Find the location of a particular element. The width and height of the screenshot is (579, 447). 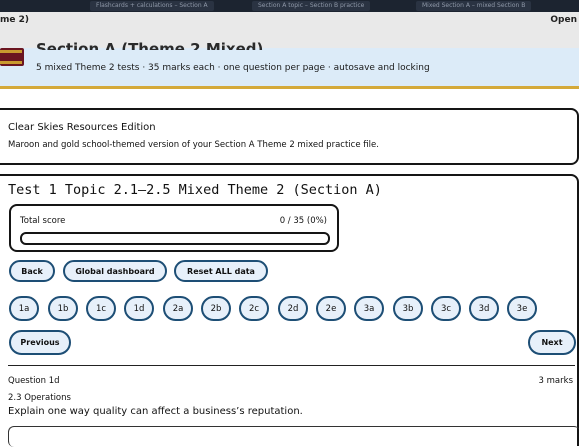

answer-input is located at coordinates (293, 436).